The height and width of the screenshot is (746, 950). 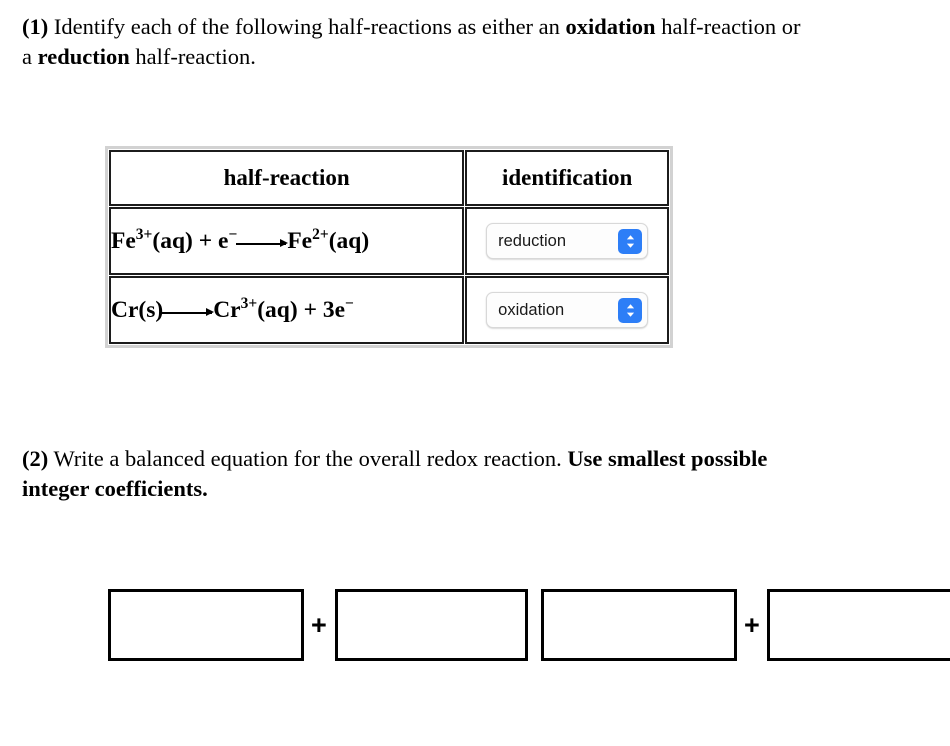 I want to click on equation-2-content: Cr(s) Cr3+(aq) + 3e−, so click(x=232, y=309).